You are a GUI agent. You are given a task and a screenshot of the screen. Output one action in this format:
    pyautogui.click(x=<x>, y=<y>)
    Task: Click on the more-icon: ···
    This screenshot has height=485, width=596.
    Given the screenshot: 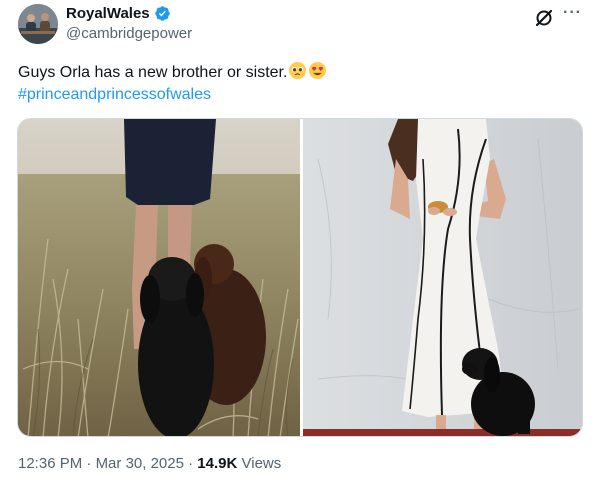 What is the action you would take?
    pyautogui.click(x=572, y=13)
    